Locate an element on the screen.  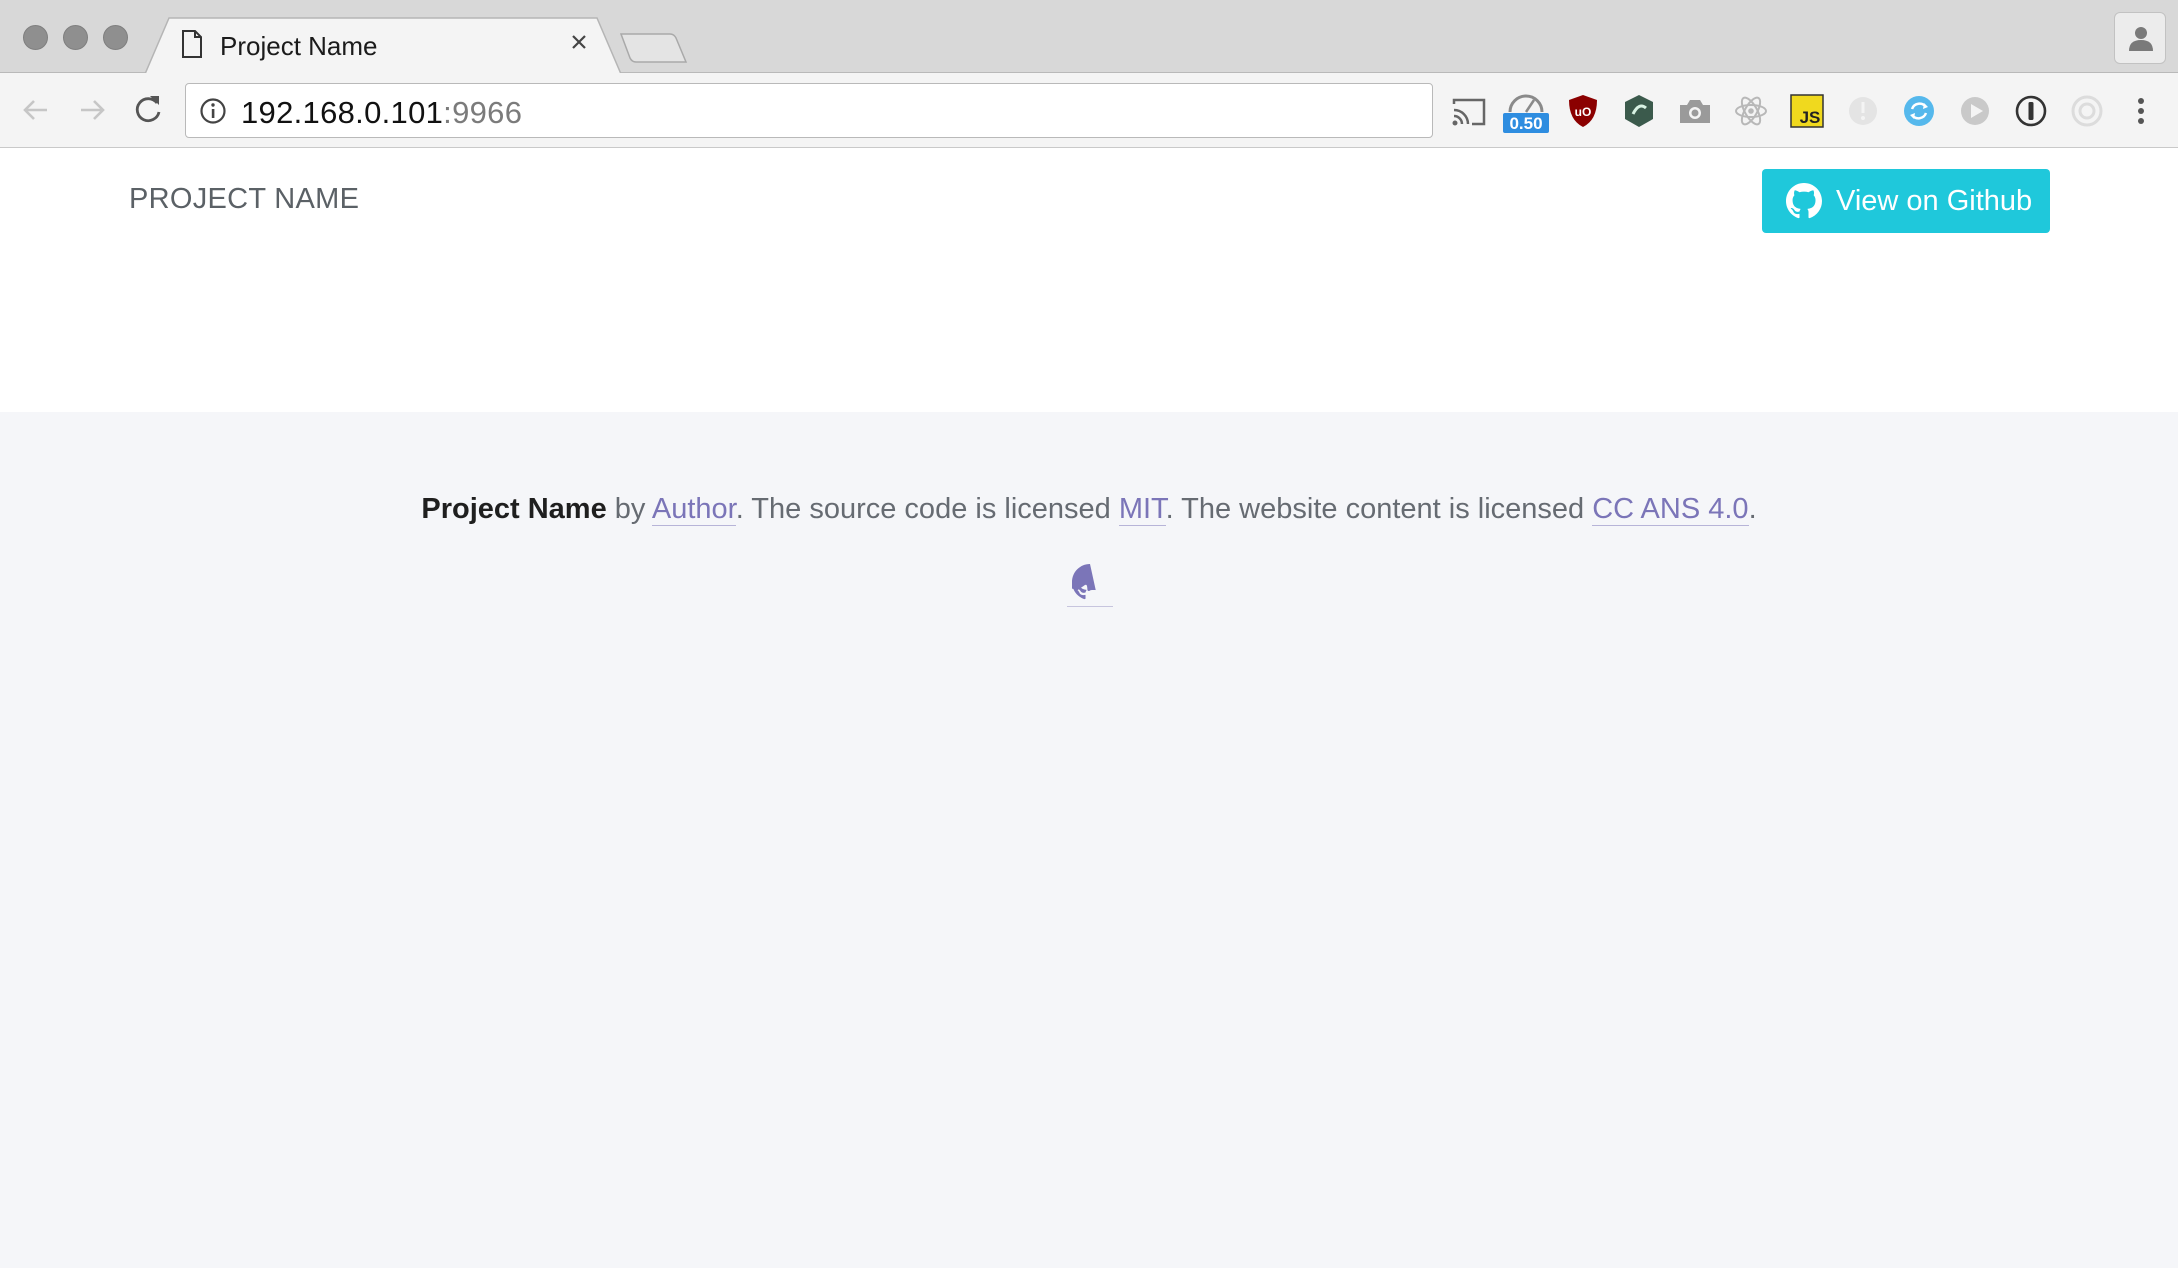
browser-toolbar: 192.168.0.101:9966 0.50 uO JS is located at coordinates (1089, 110).